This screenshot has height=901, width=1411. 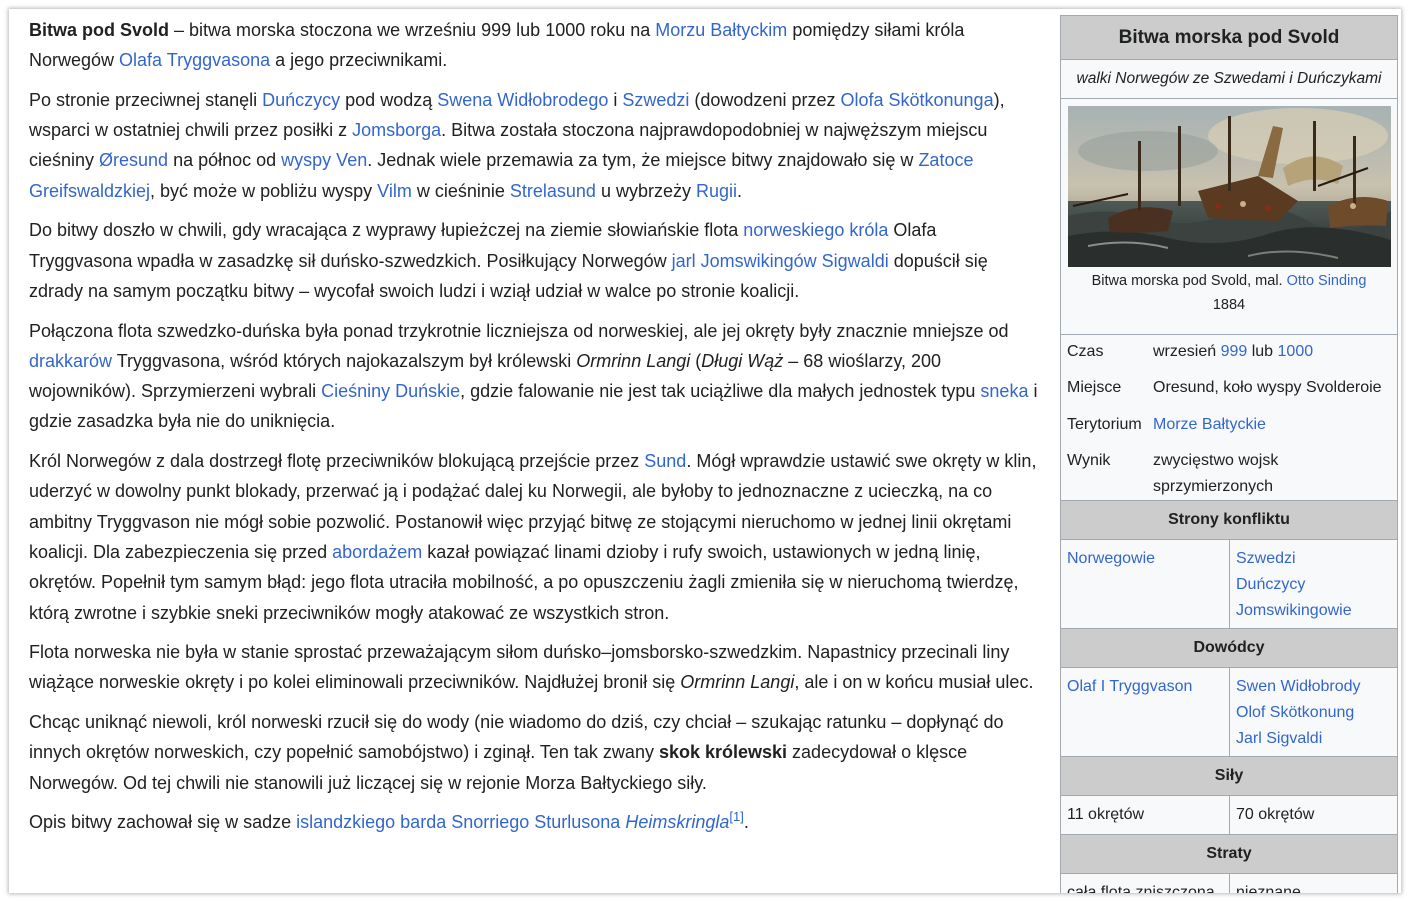 What do you see at coordinates (1145, 815) in the screenshot?
I see `forces-left: 11 okrętów` at bounding box center [1145, 815].